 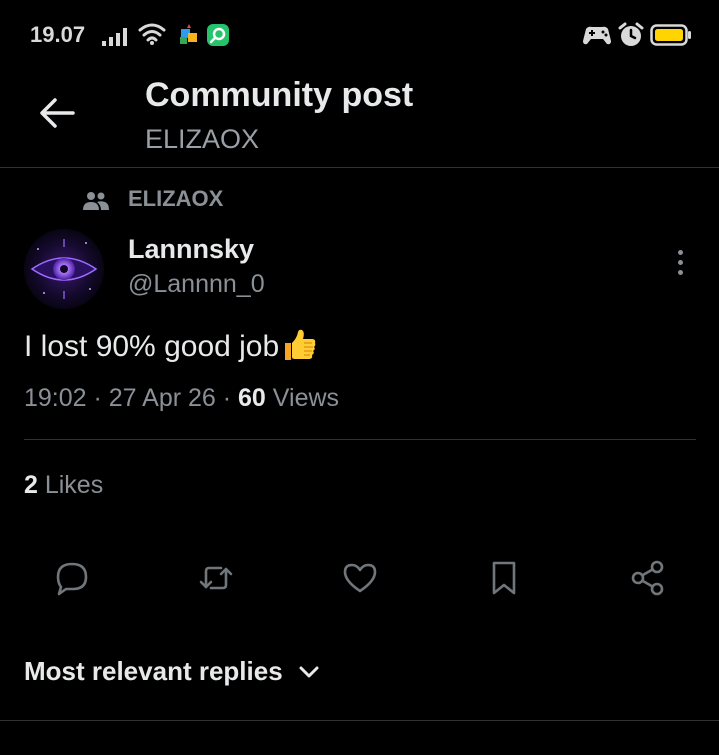 What do you see at coordinates (162, 398) in the screenshot?
I see `post-date: 27 Apr 26` at bounding box center [162, 398].